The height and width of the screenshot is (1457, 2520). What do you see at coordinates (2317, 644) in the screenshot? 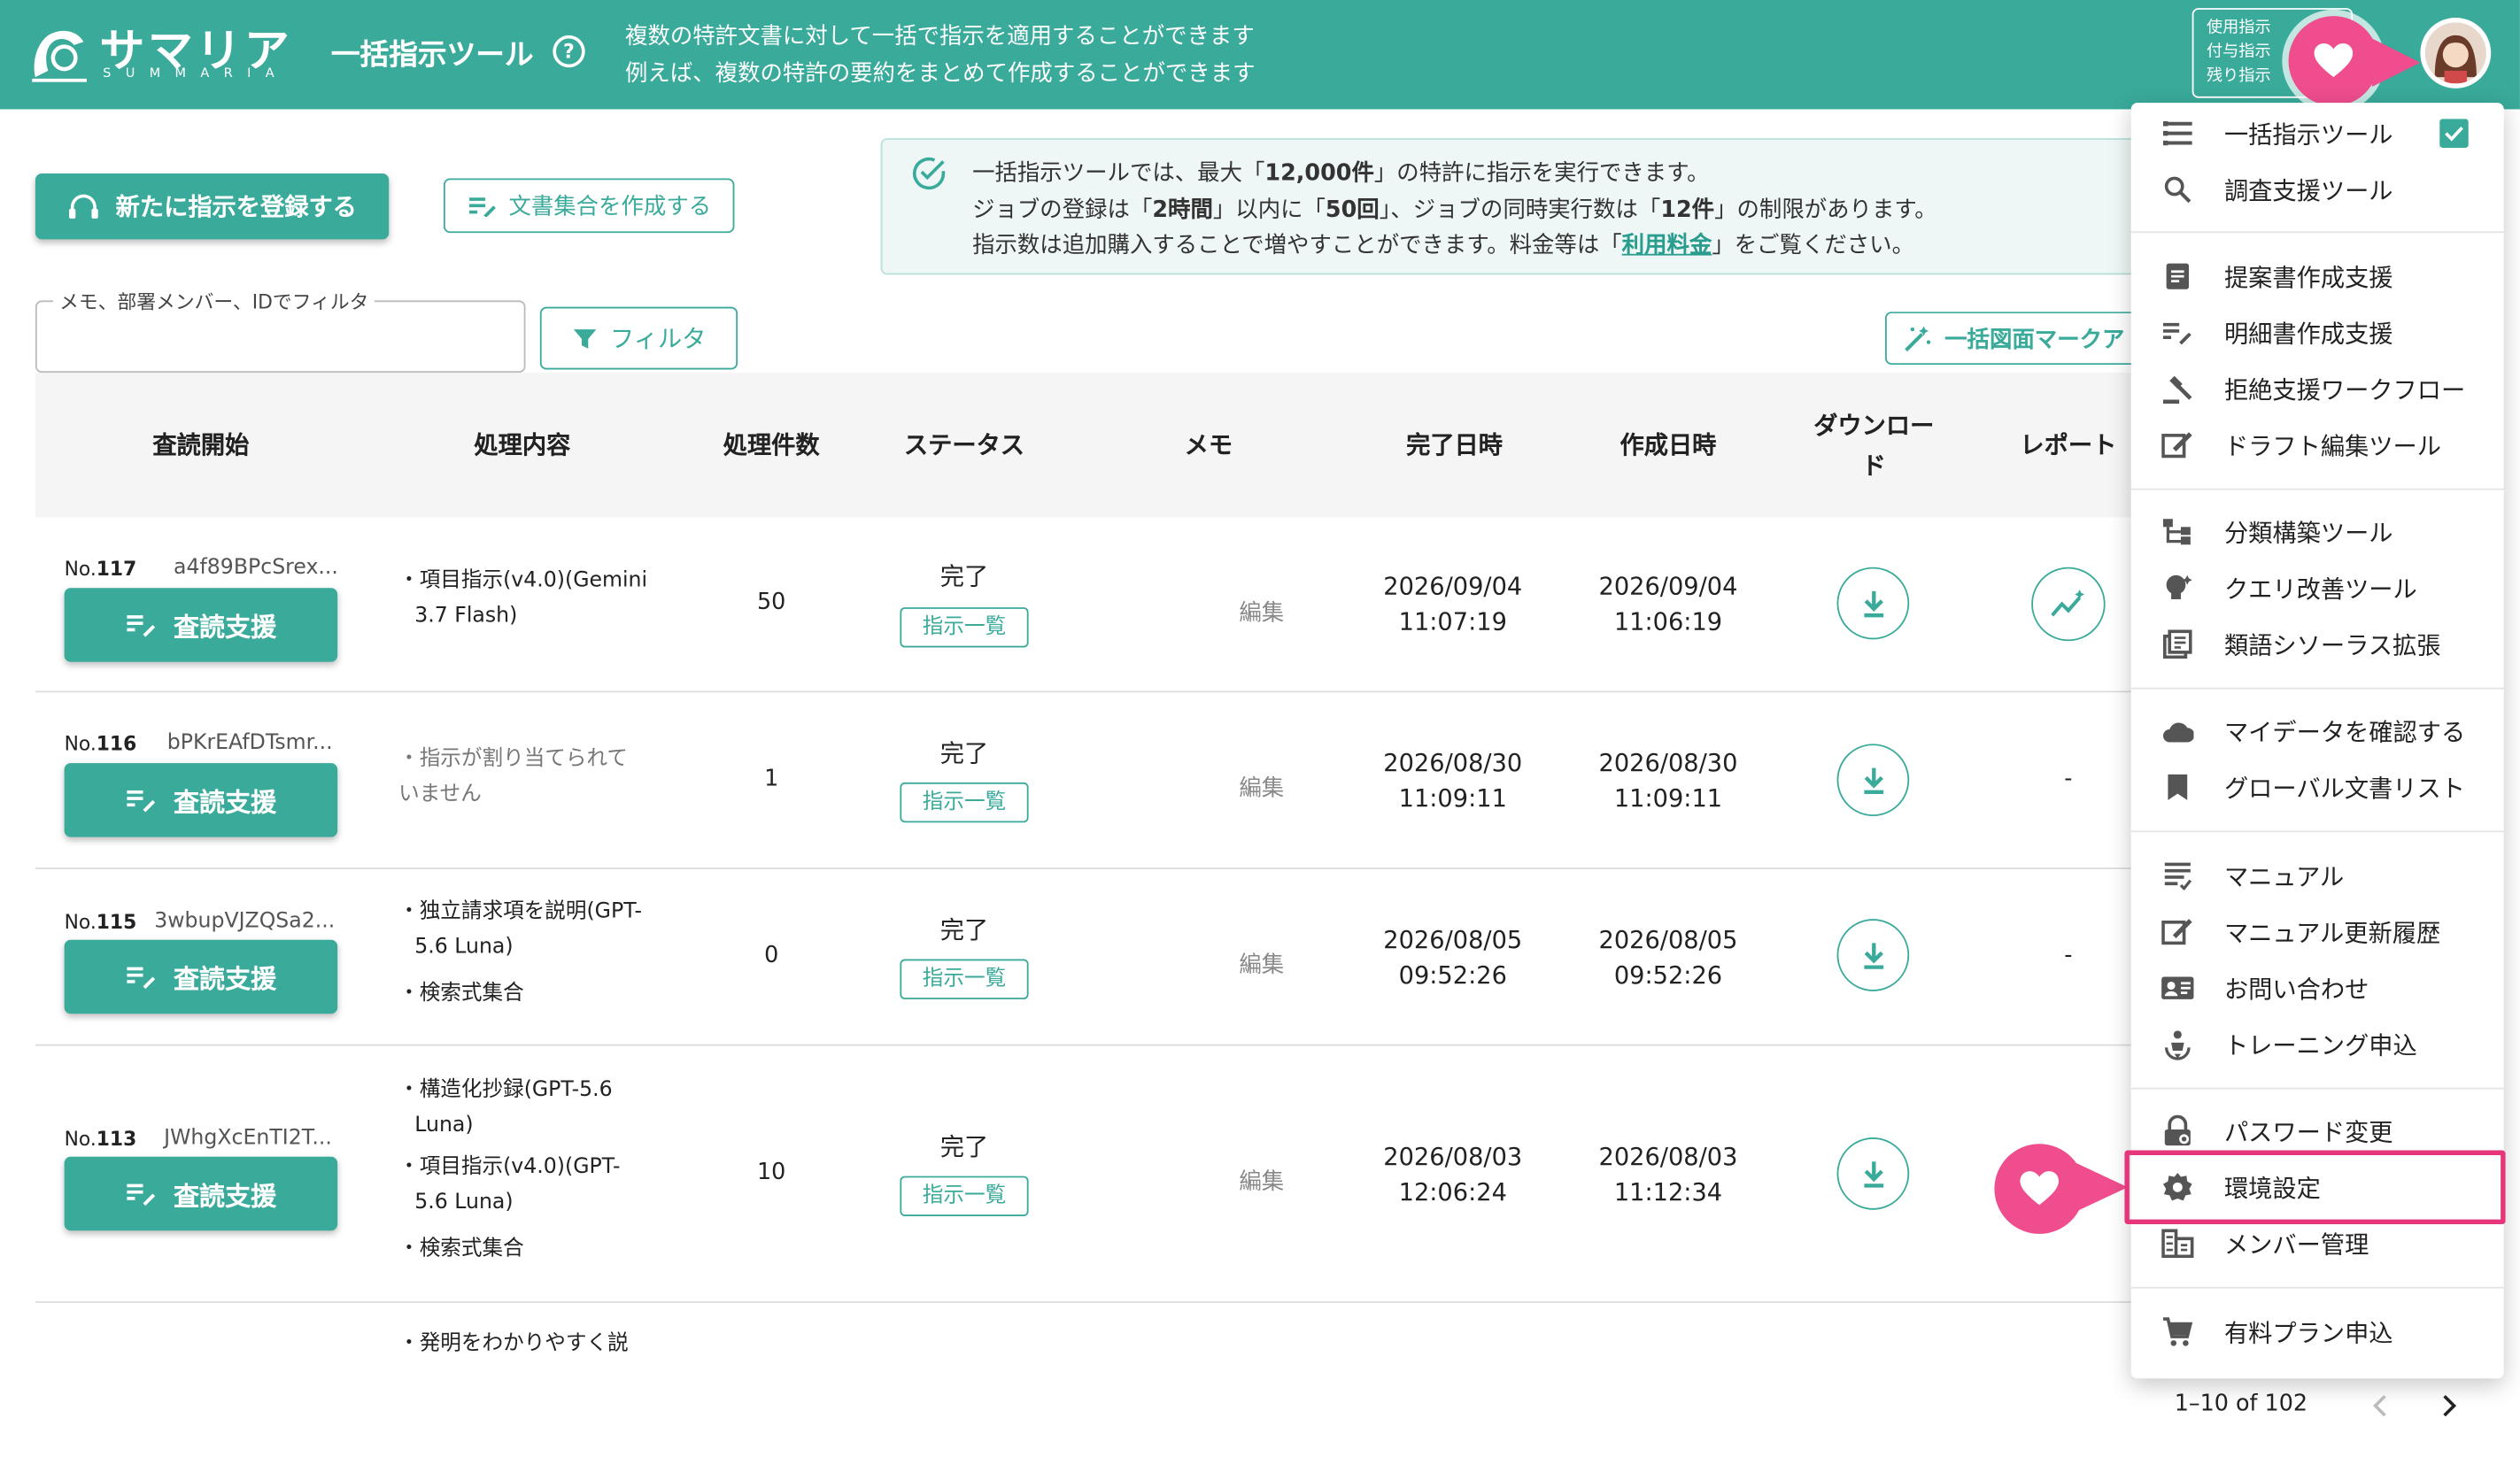
I see `menu-item-thesaurus-expansion: 類語シソーラス拡張` at bounding box center [2317, 644].